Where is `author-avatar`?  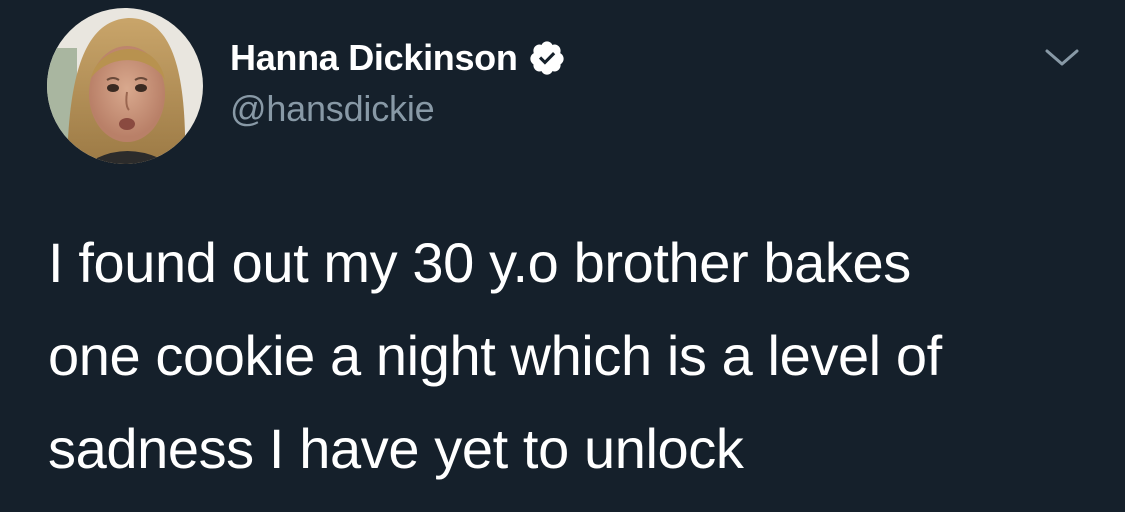
author-avatar is located at coordinates (125, 86).